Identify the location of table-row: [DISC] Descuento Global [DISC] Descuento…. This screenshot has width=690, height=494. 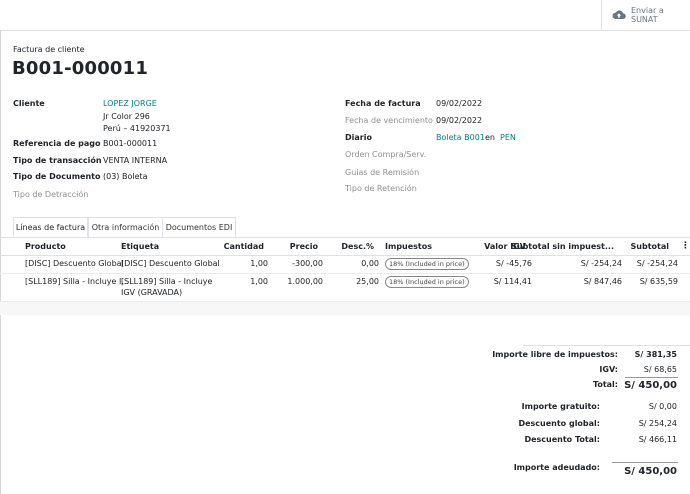
(345, 265).